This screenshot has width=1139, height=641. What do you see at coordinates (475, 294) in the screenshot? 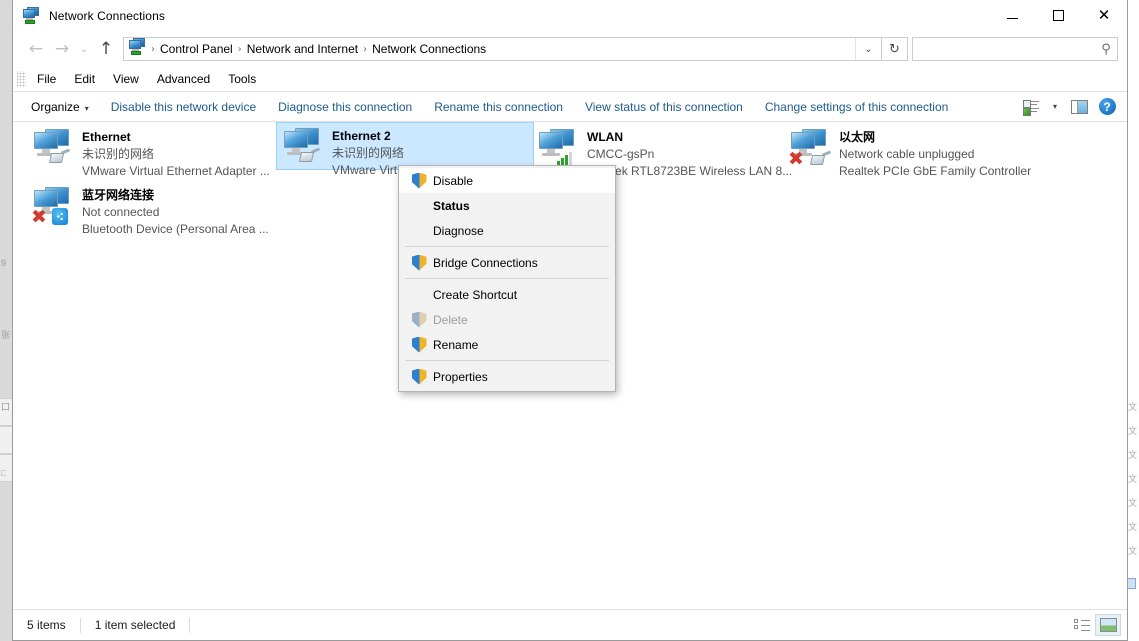
I see `context-menu-label: Create Shortcut` at bounding box center [475, 294].